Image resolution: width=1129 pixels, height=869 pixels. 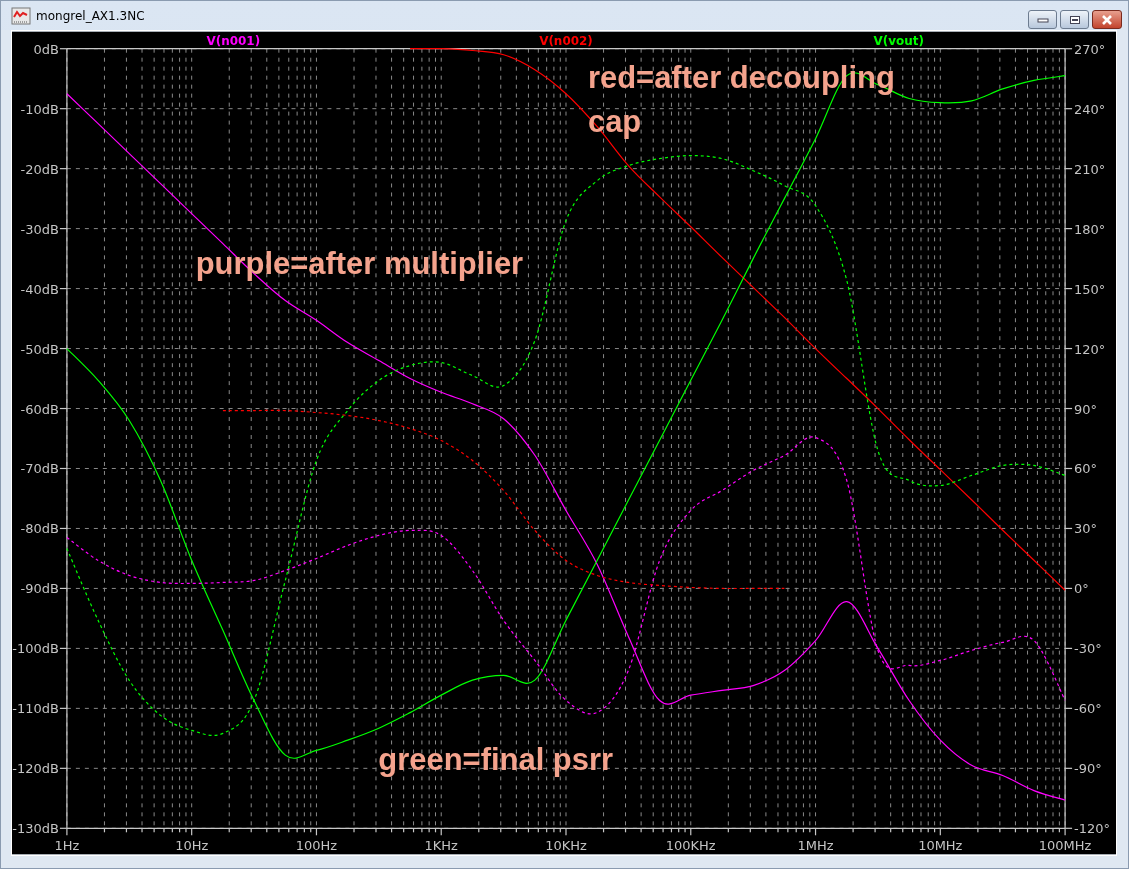 I want to click on phase-axis-label: 150°, so click(x=1090, y=289).